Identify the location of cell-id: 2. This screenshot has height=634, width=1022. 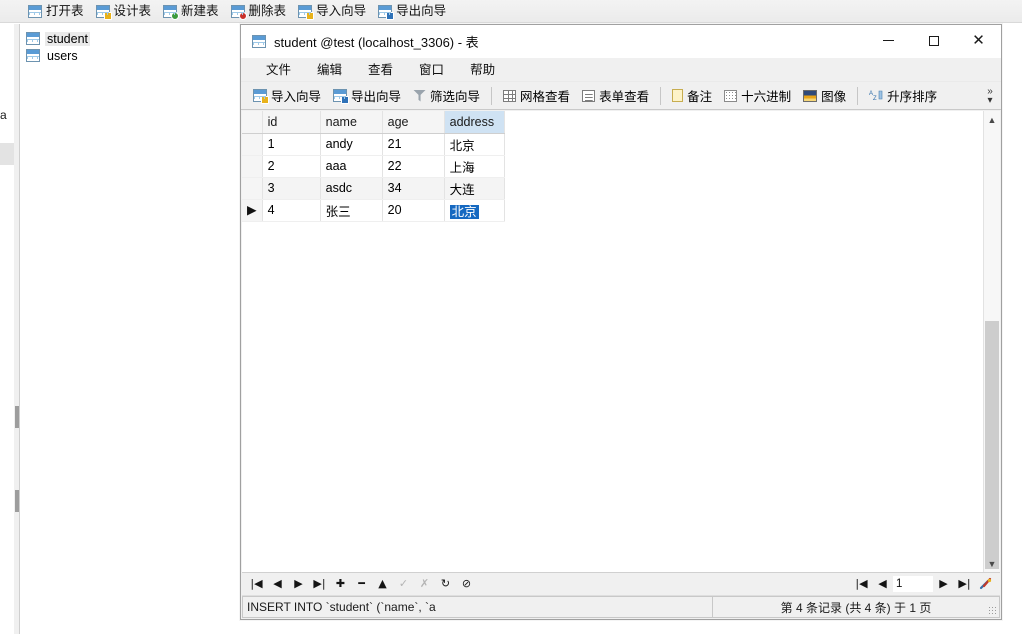
(291, 166).